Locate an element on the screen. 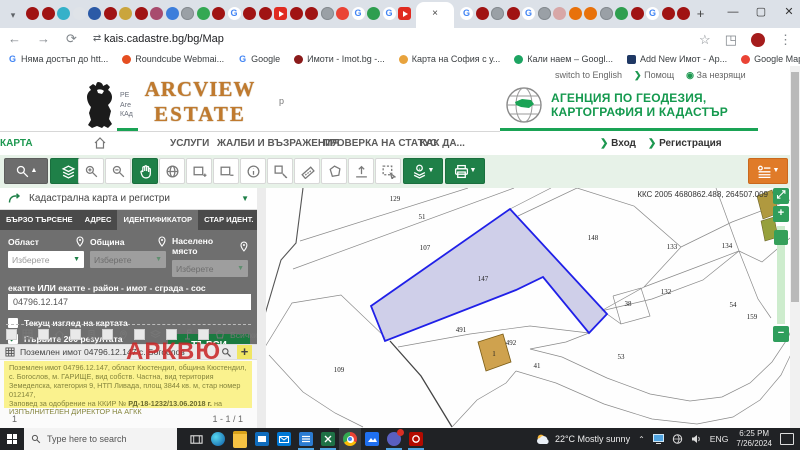 Image resolution: width=800 pixels, height=450 pixels. taskbar-clock: 6:25 PM 7/26/2024 is located at coordinates (754, 438).